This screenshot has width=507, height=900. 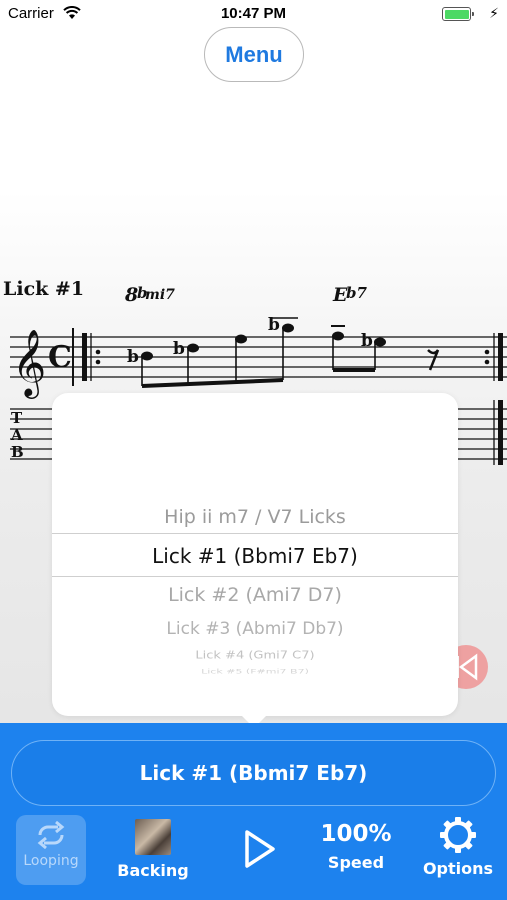 I want to click on looping-button: Looping, so click(x=51, y=850).